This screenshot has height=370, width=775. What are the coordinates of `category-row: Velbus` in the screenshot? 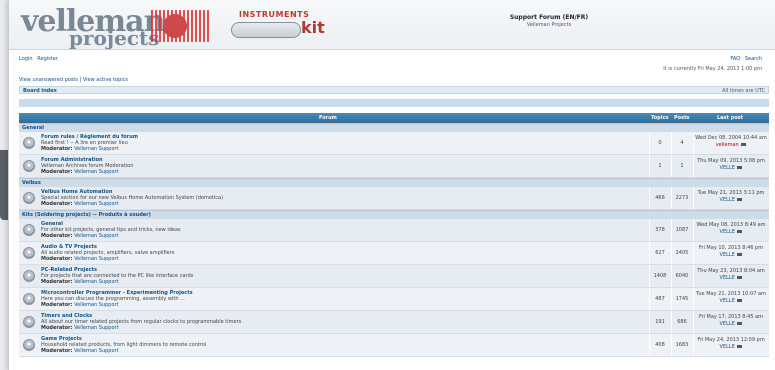 It's located at (394, 182).